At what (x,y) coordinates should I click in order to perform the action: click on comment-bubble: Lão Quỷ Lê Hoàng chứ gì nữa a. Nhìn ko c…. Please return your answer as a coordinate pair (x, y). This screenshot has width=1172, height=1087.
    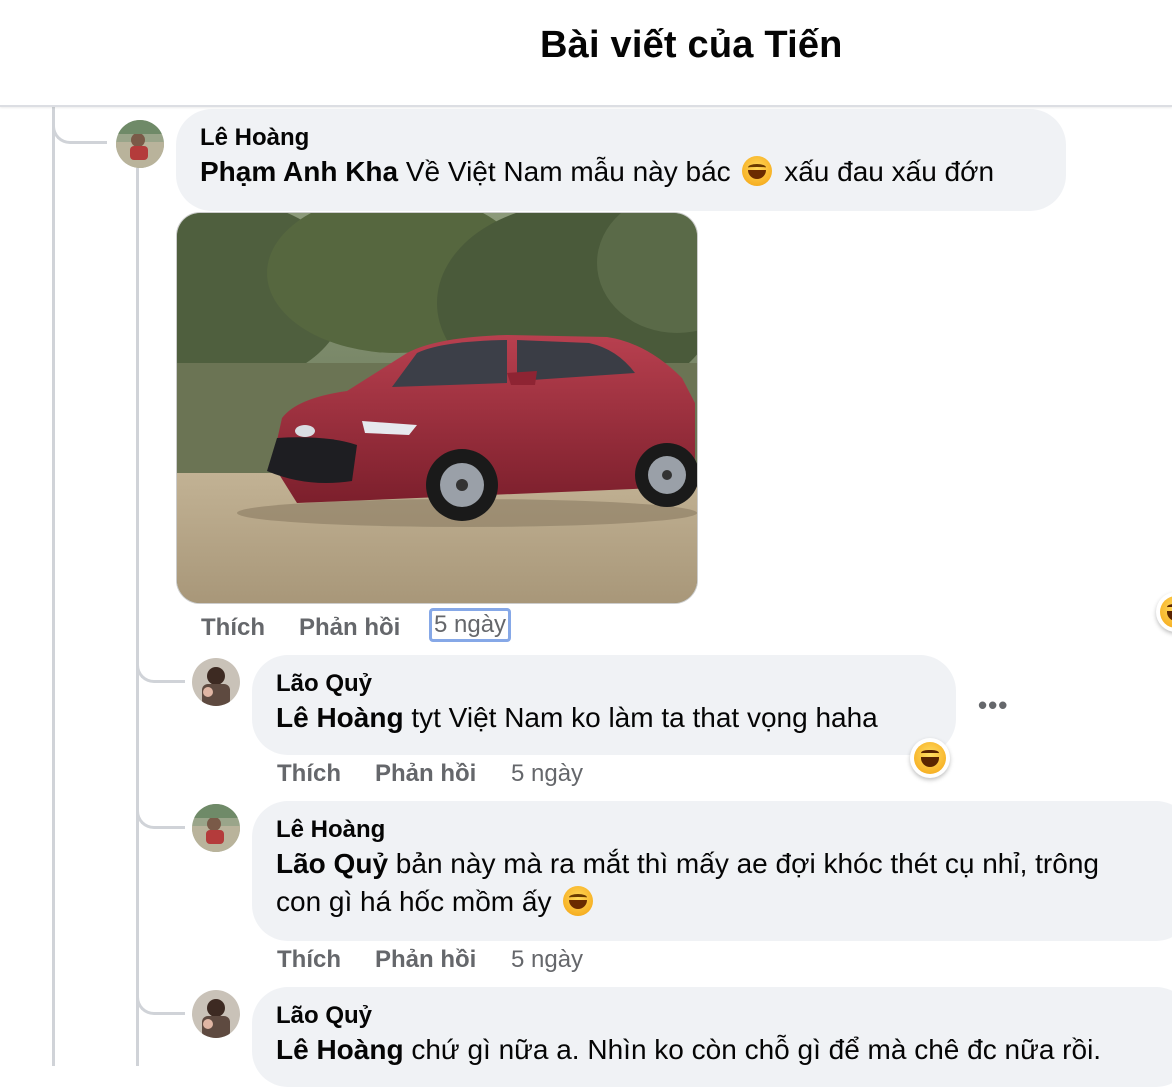
    Looking at the image, I should click on (712, 1037).